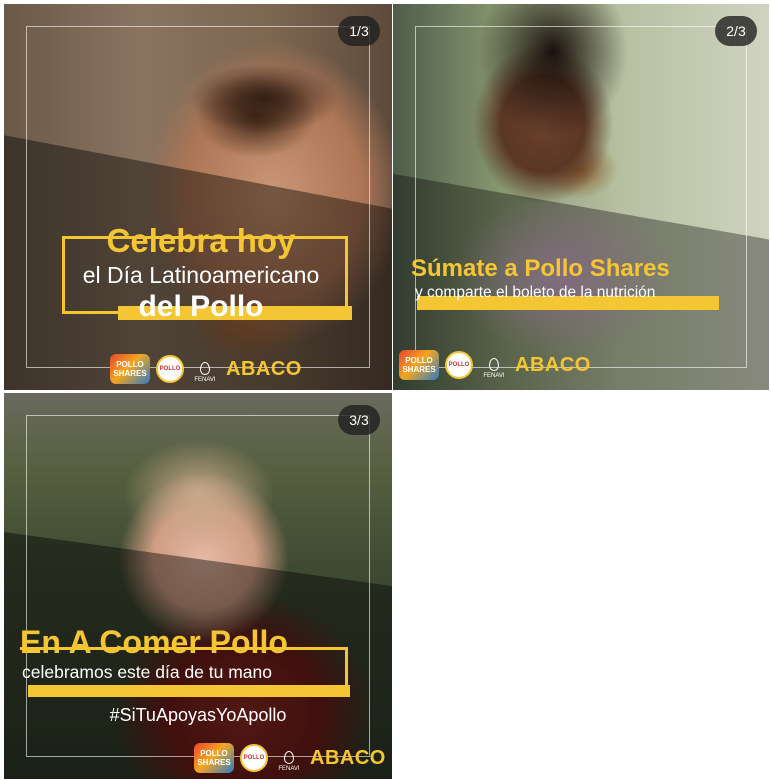 Image resolution: width=771 pixels, height=780 pixels. What do you see at coordinates (154, 642) in the screenshot?
I see `headline-line-1: En A Comer Pollo` at bounding box center [154, 642].